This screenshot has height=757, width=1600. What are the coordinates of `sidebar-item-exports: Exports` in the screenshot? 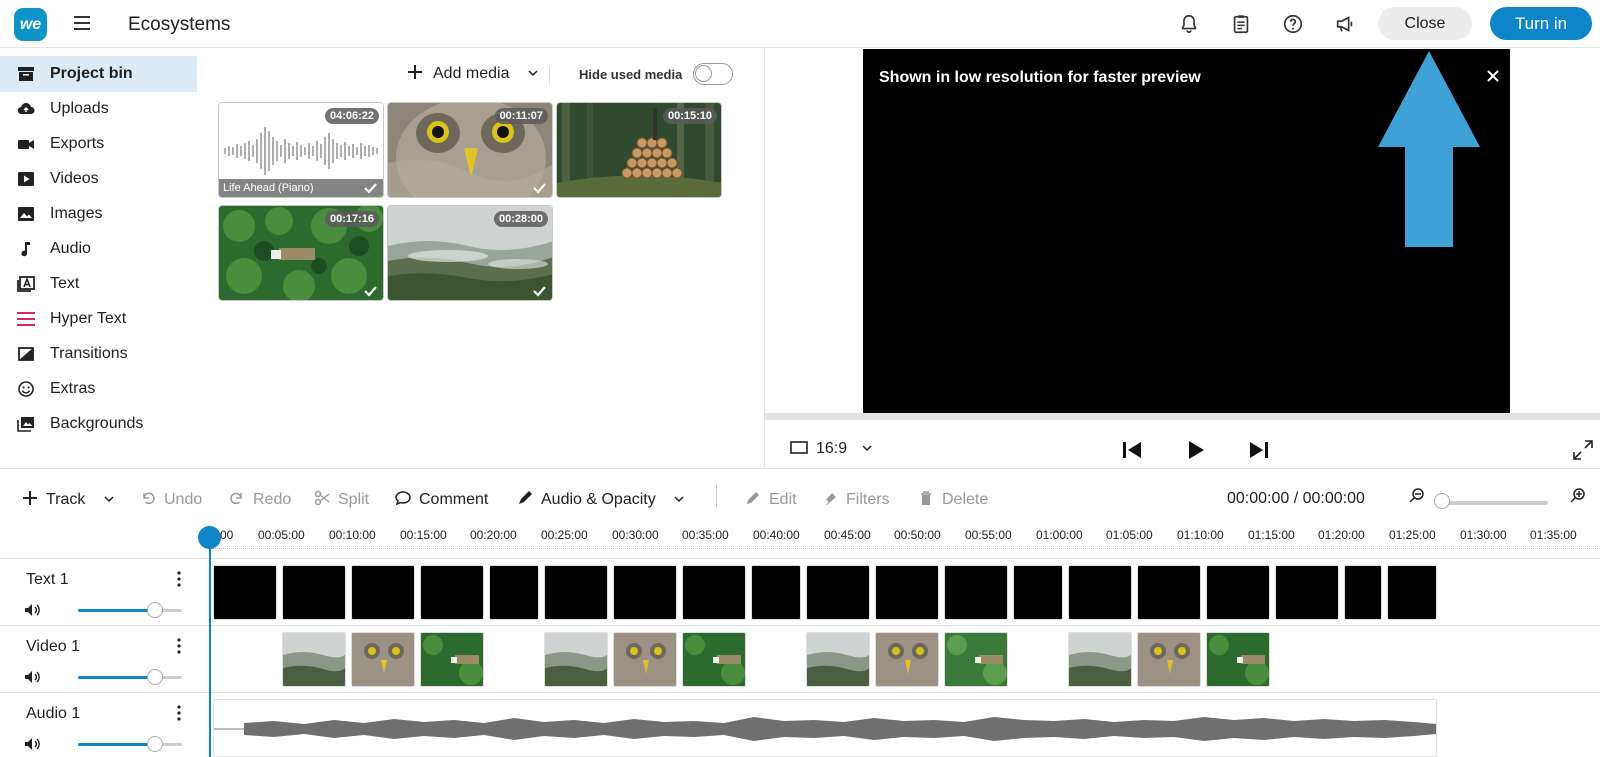 It's located at (98, 144).